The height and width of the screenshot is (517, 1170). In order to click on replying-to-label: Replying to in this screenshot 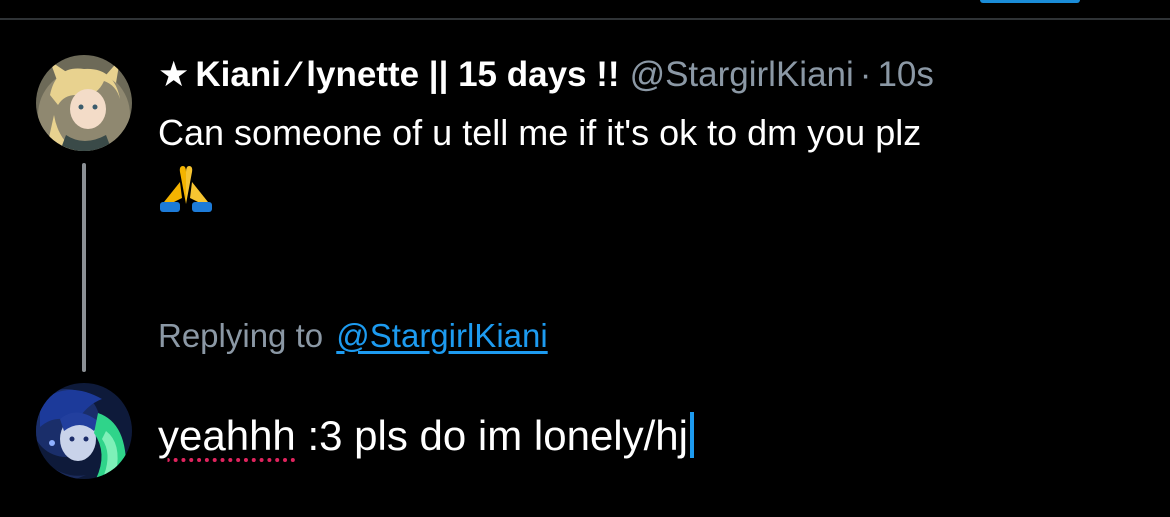, I will do `click(241, 335)`.